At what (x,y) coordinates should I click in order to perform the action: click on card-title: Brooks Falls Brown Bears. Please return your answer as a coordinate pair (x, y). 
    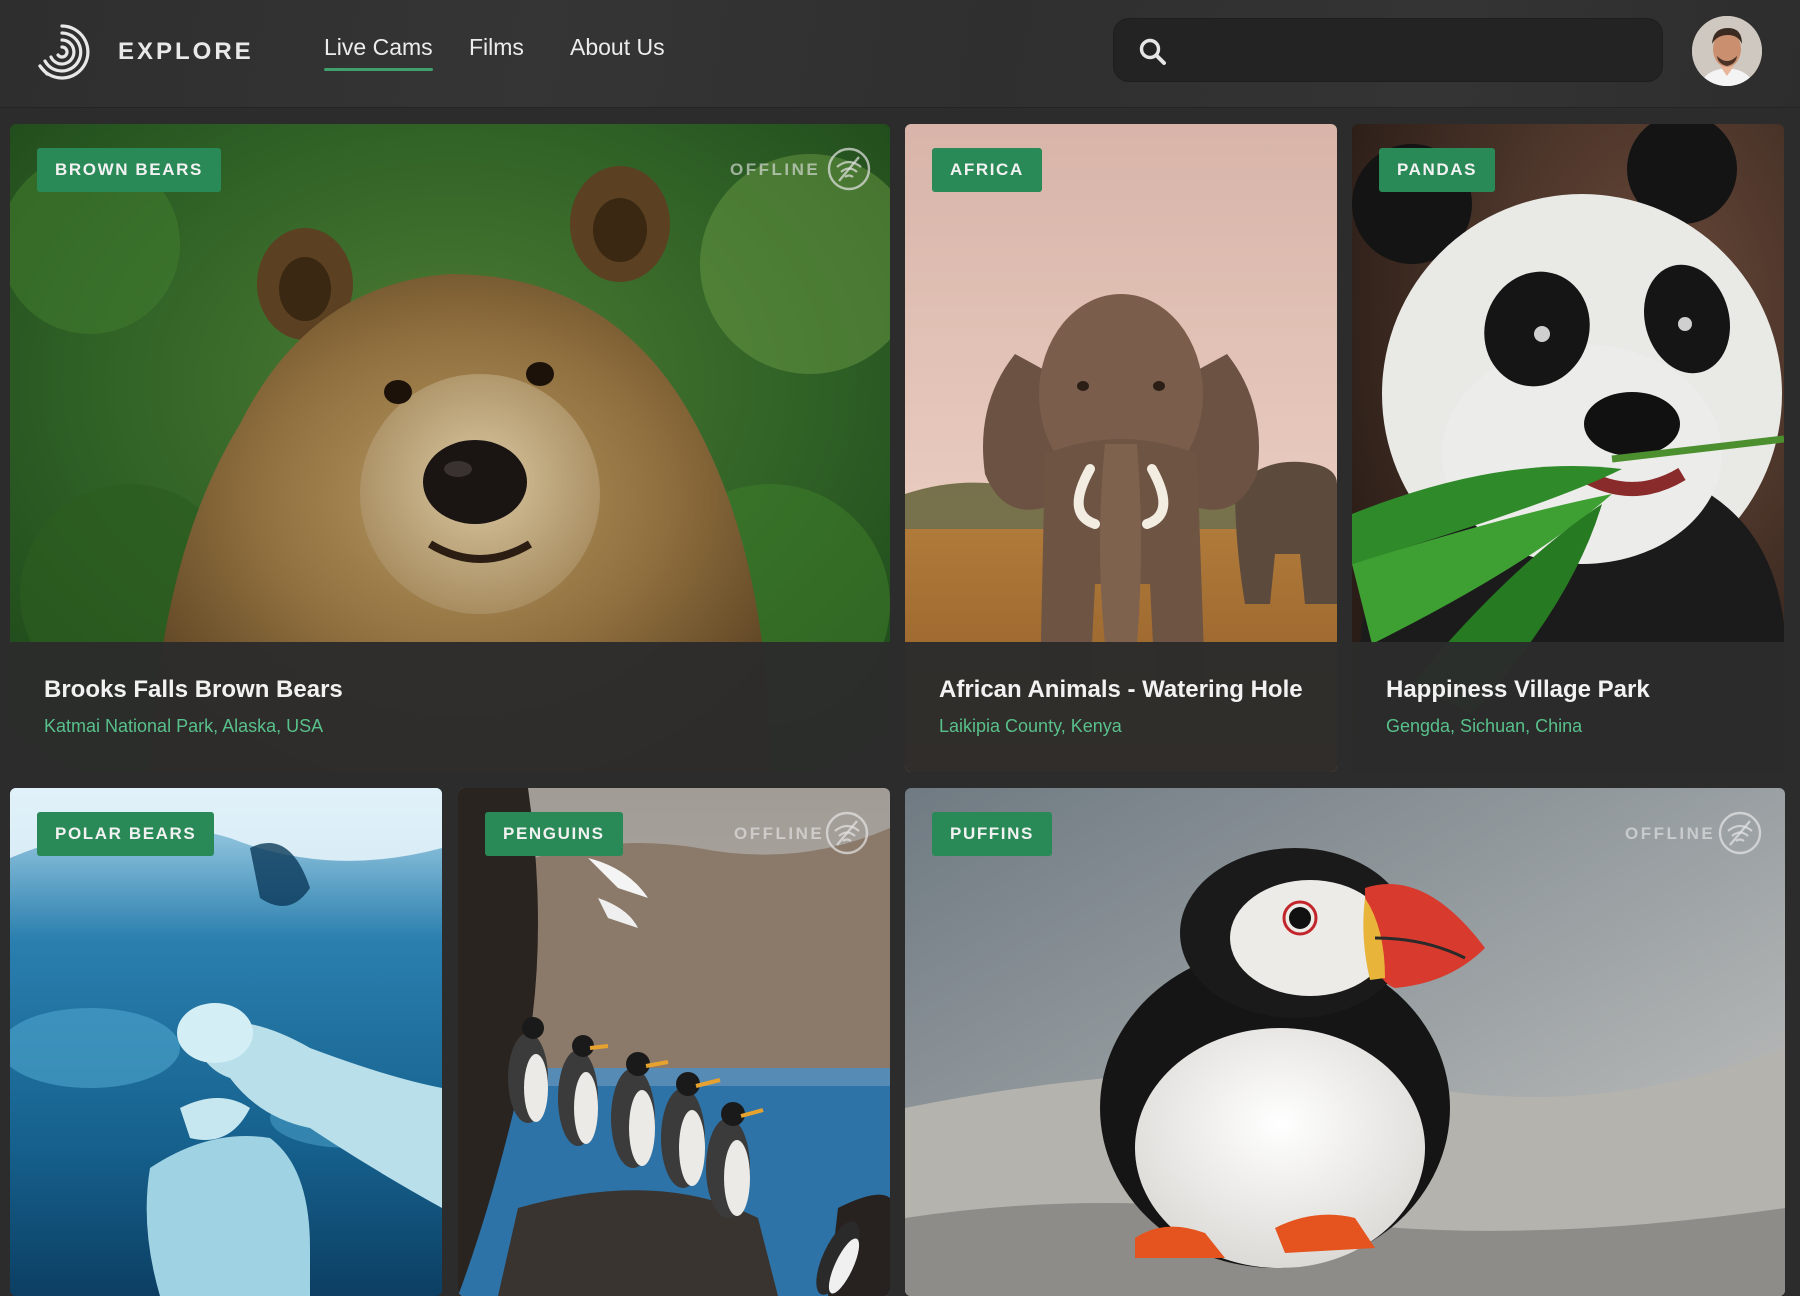
    Looking at the image, I should click on (193, 690).